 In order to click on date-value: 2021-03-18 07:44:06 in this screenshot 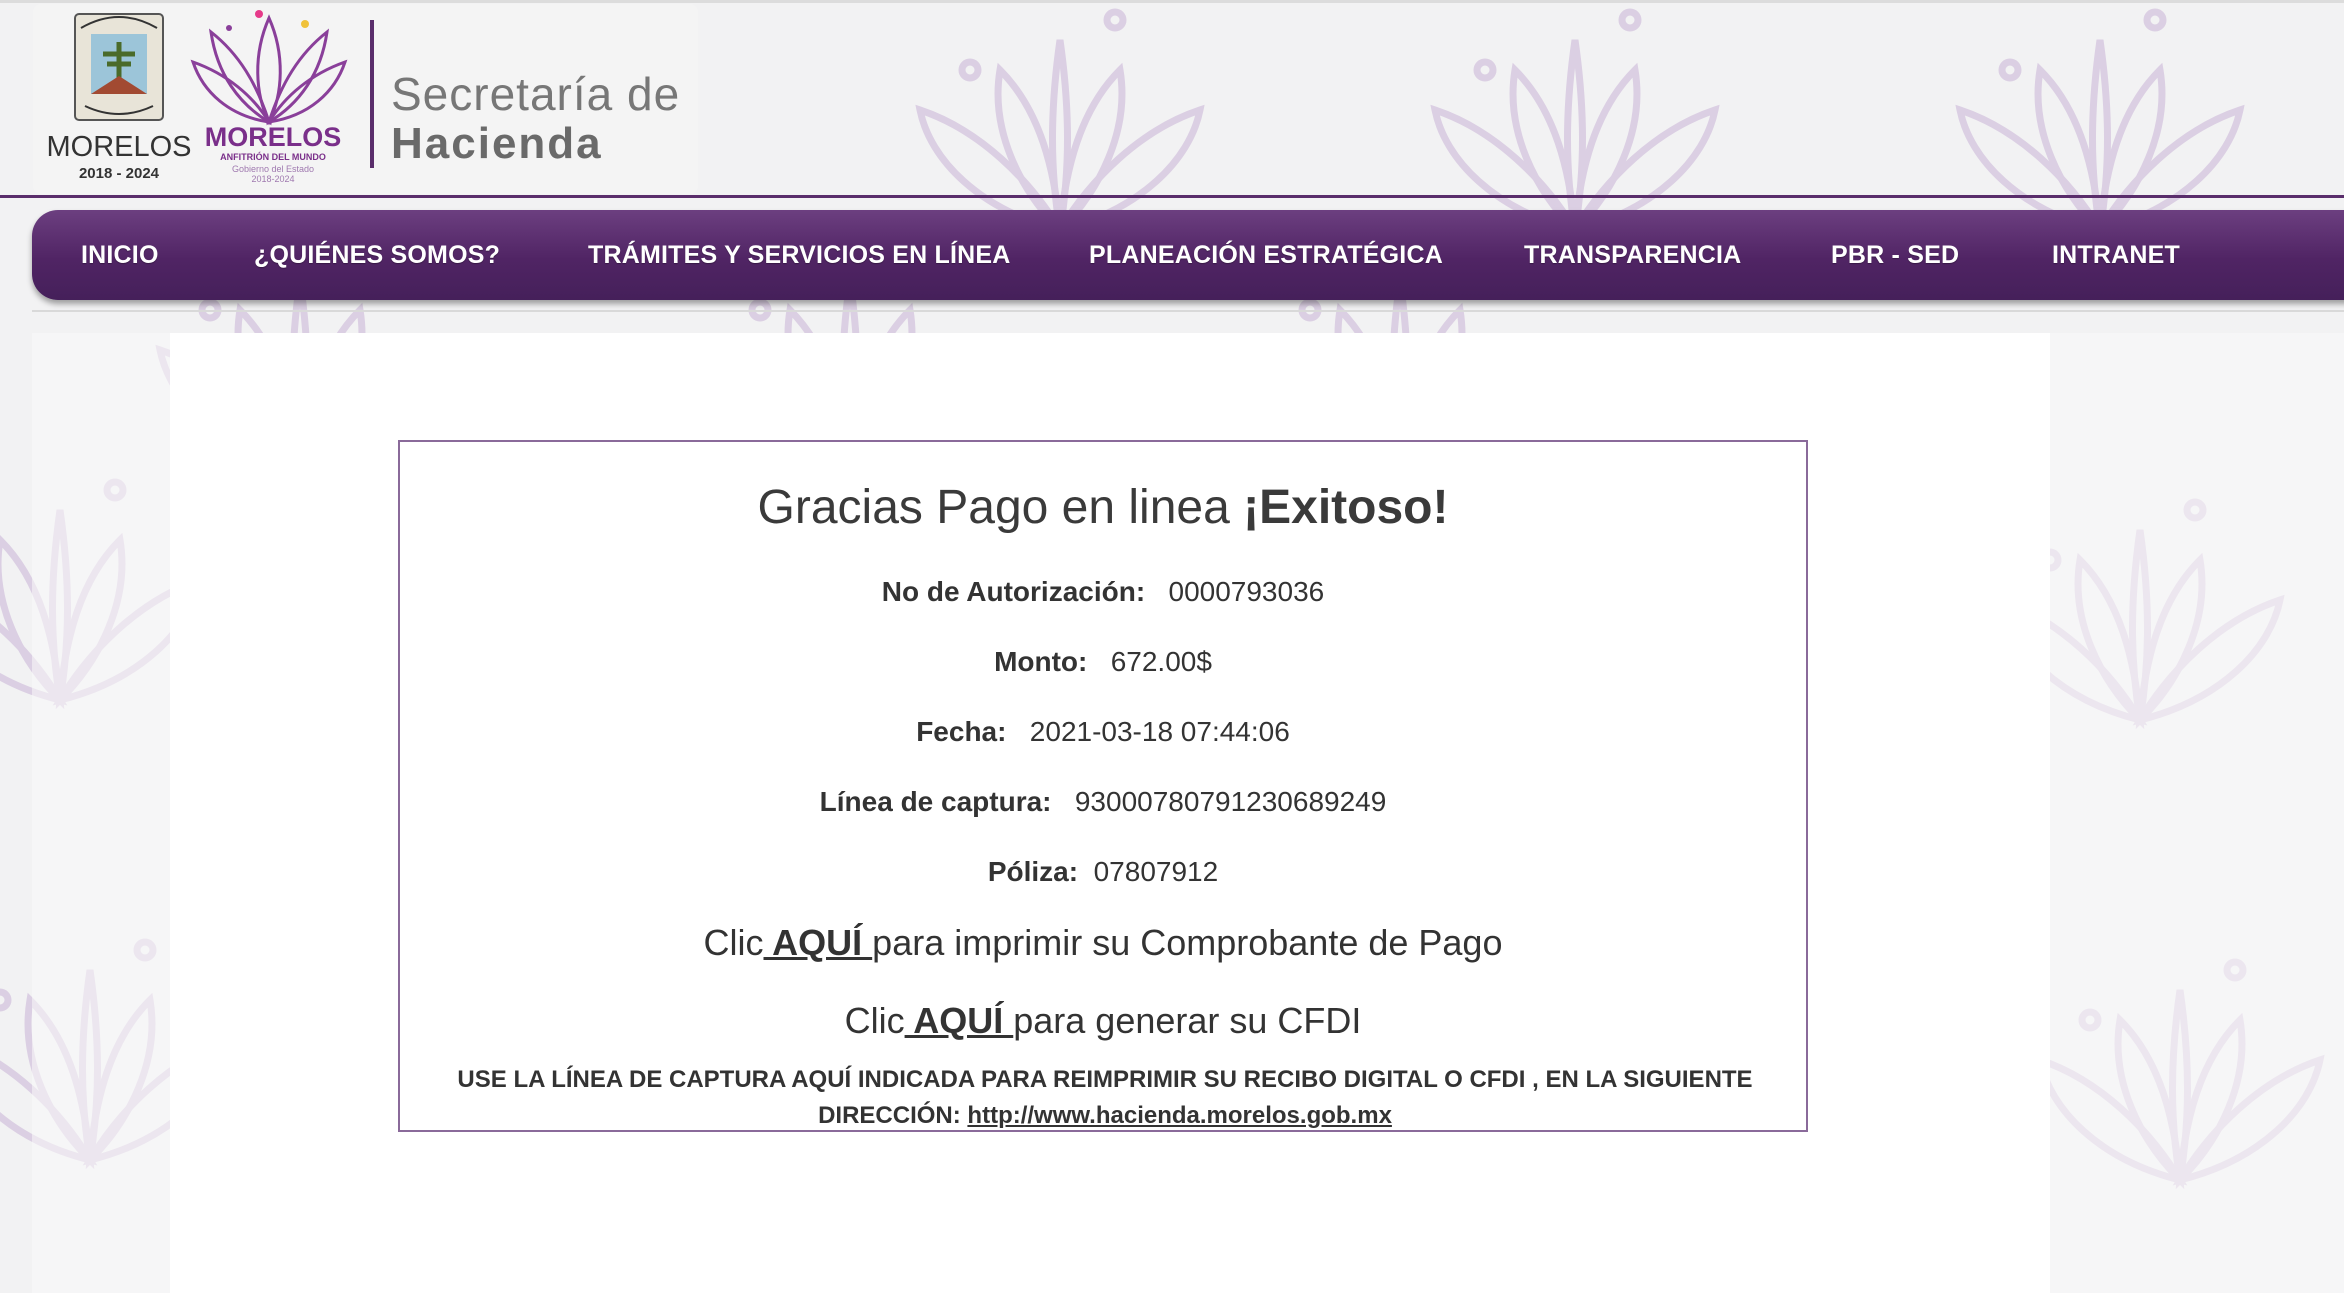, I will do `click(1159, 731)`.